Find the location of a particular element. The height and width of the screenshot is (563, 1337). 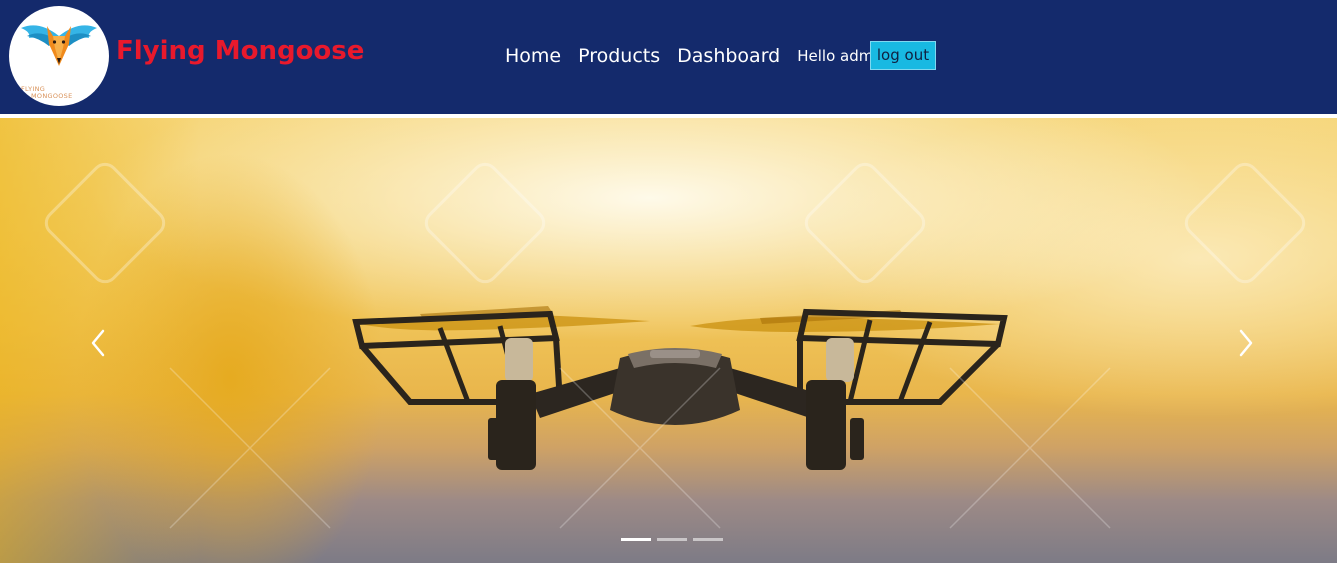

carousel-prev-button is located at coordinates (98, 343).